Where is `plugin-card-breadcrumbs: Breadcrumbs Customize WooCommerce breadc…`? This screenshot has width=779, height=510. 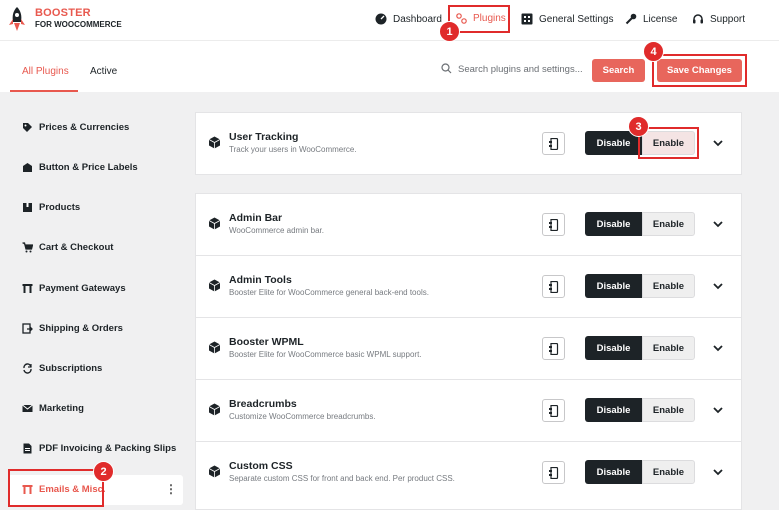 plugin-card-breadcrumbs: Breadcrumbs Customize WooCommerce breadc… is located at coordinates (468, 410).